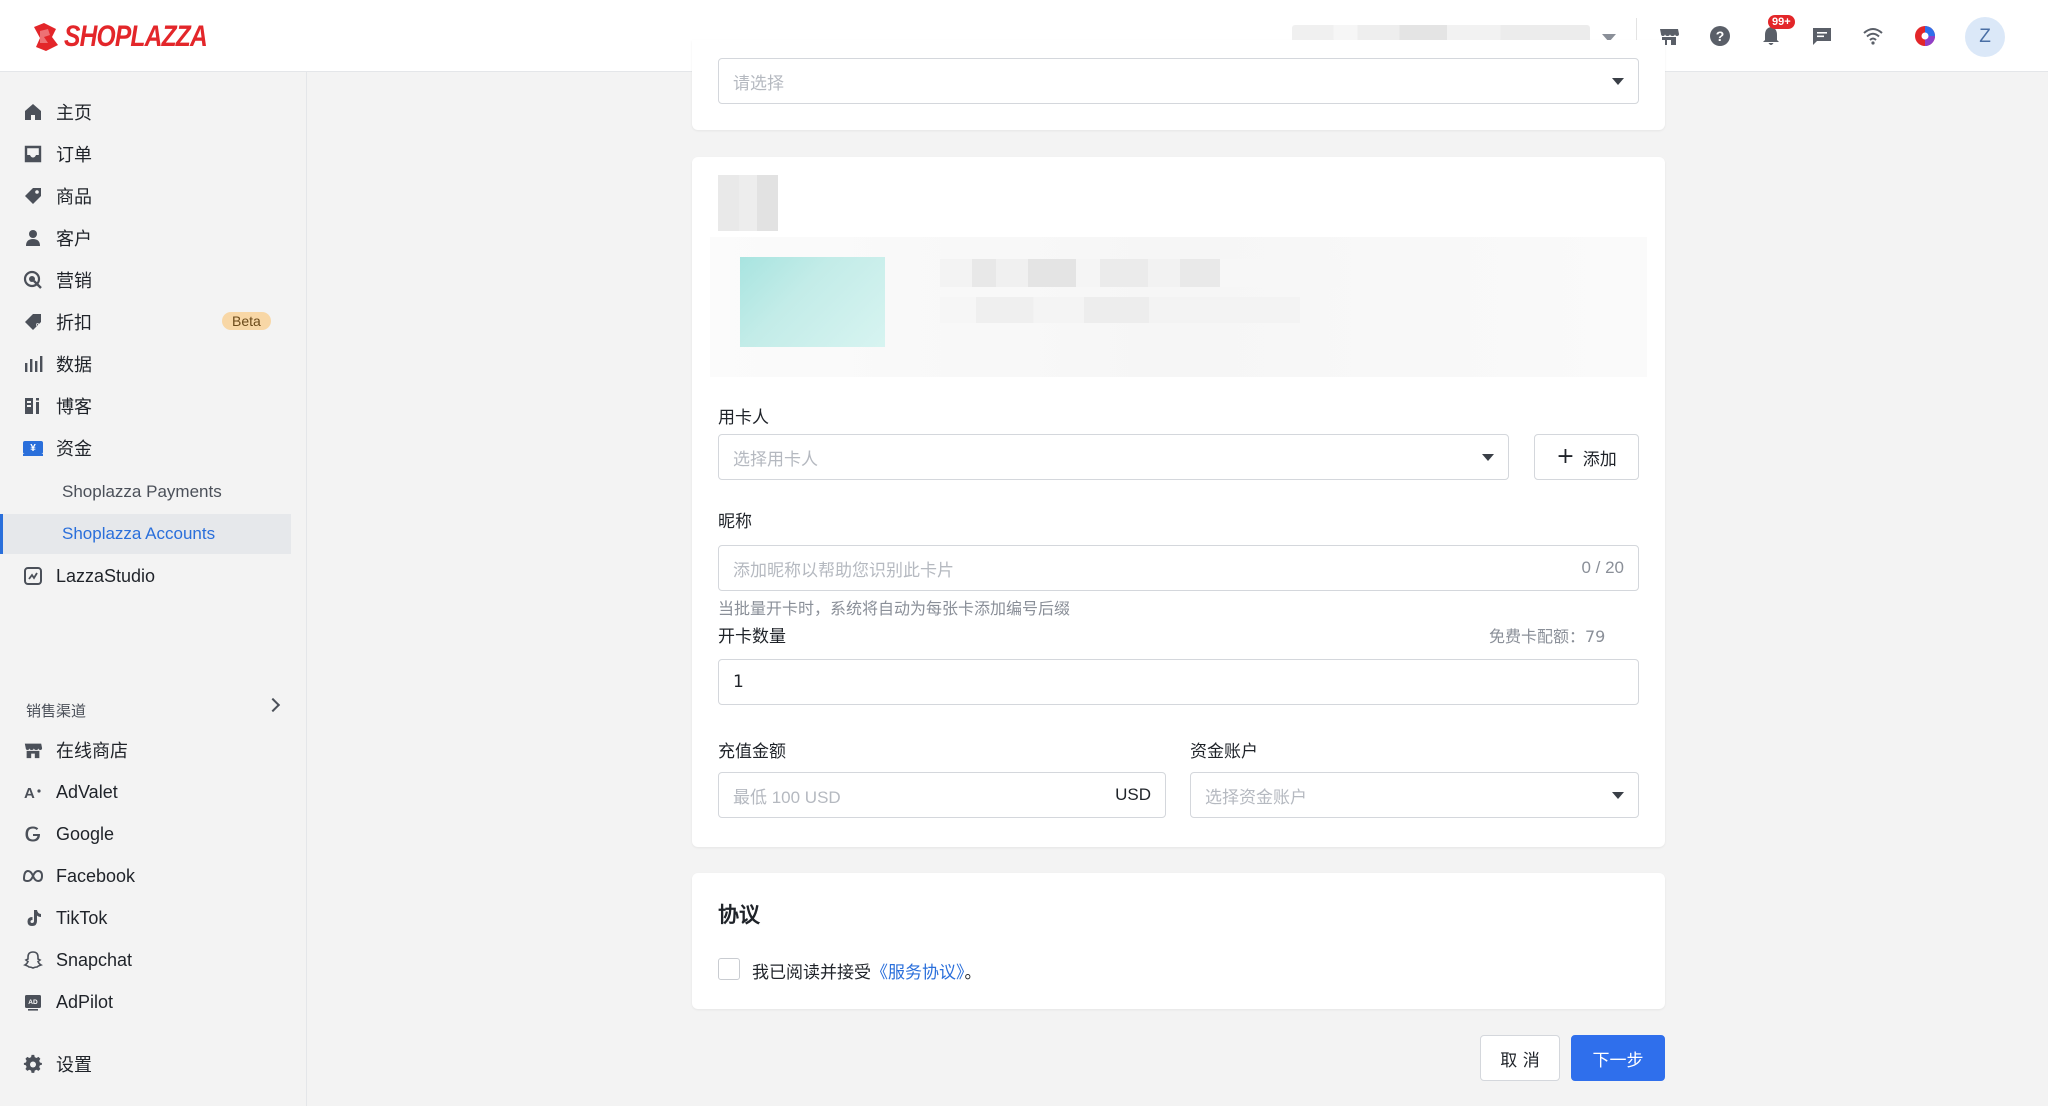 The image size is (2048, 1106). What do you see at coordinates (92, 751) in the screenshot?
I see `sidebar-item-label: 在线商店` at bounding box center [92, 751].